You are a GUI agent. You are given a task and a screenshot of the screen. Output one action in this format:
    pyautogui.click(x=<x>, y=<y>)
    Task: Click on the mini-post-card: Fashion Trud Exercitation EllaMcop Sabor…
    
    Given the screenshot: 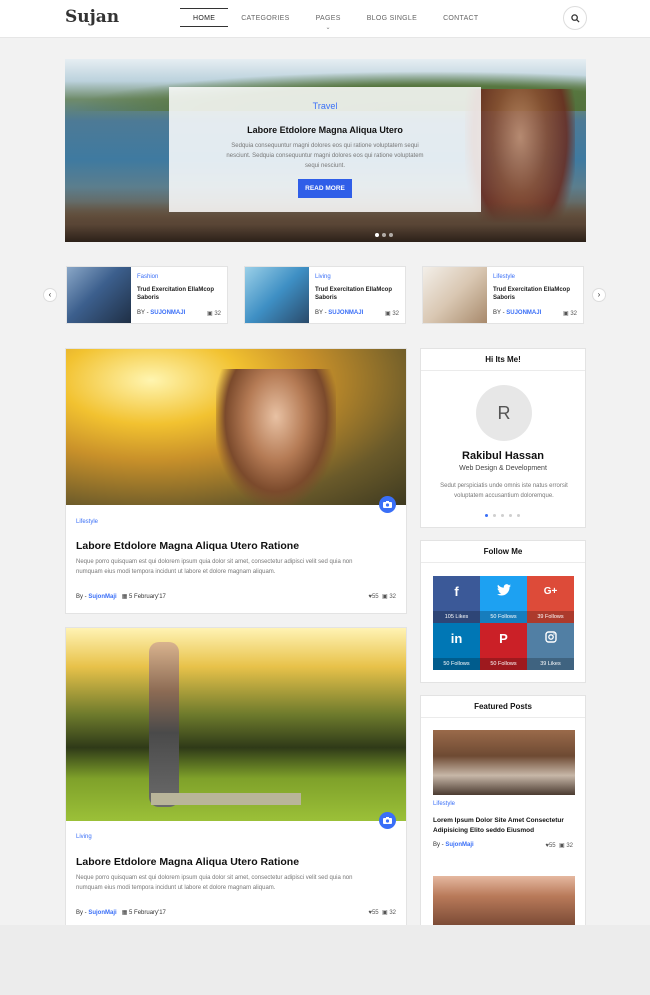 What is the action you would take?
    pyautogui.click(x=147, y=295)
    